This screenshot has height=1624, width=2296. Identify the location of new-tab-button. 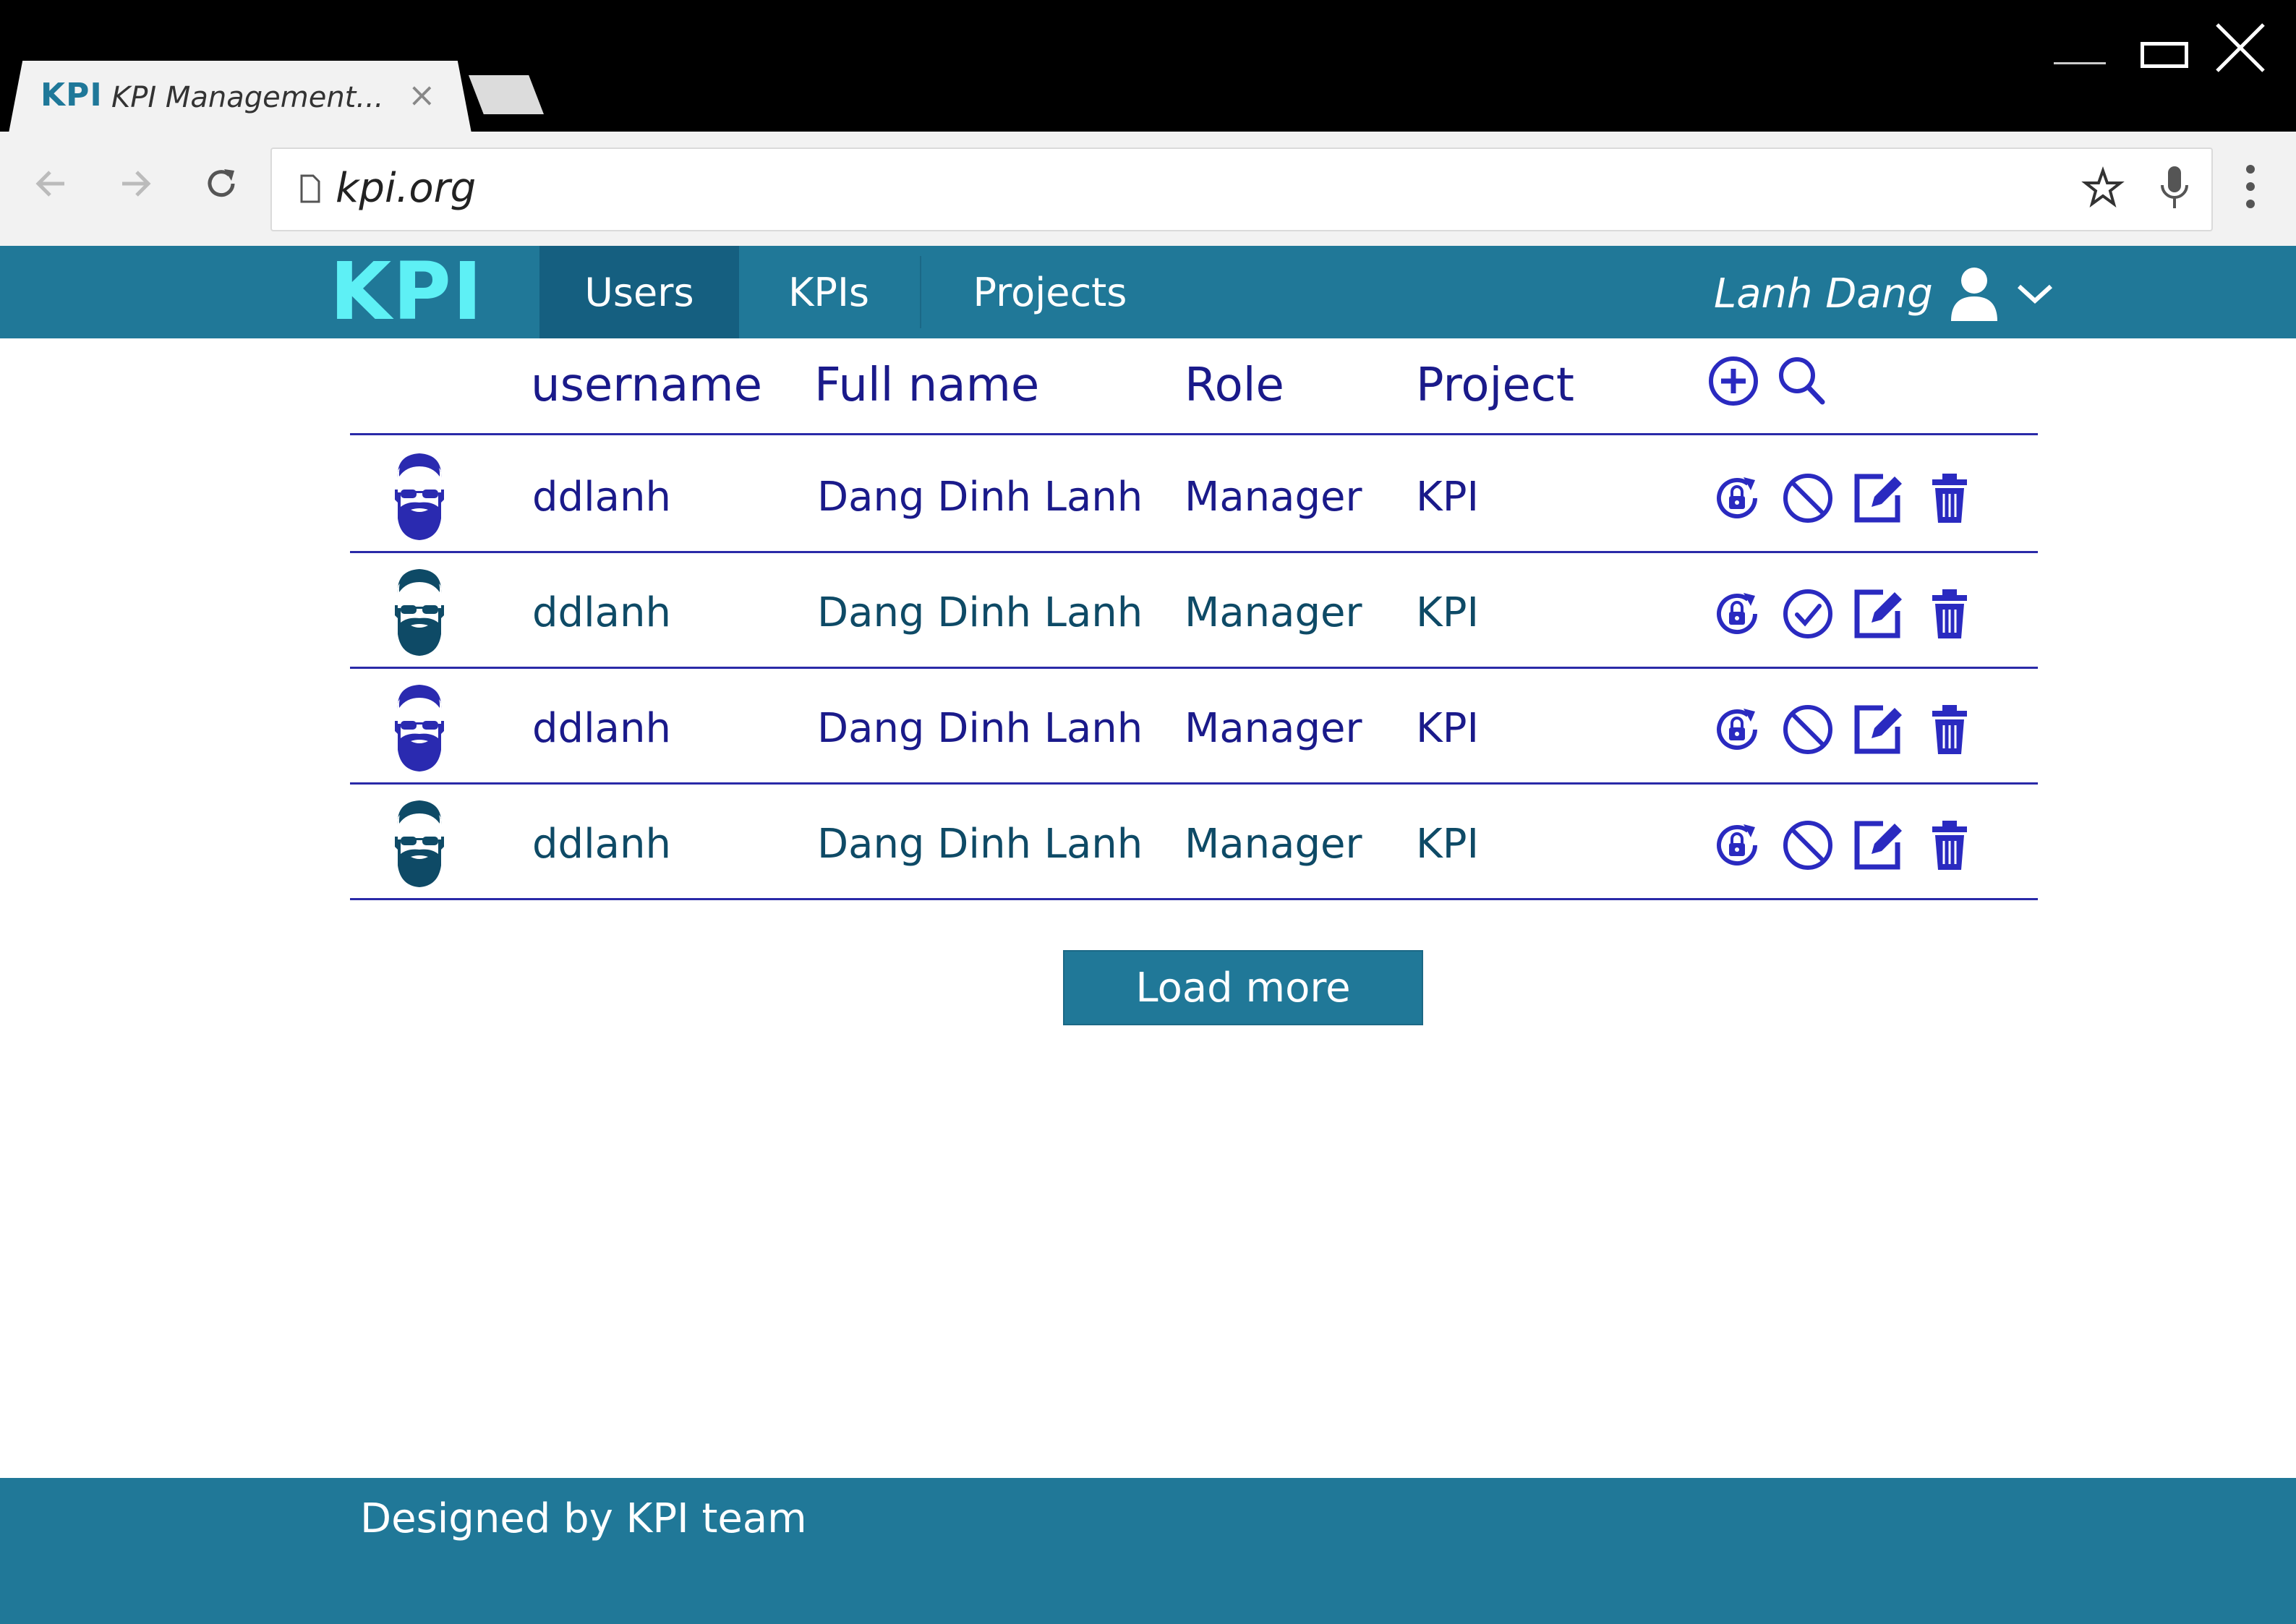
(506, 94).